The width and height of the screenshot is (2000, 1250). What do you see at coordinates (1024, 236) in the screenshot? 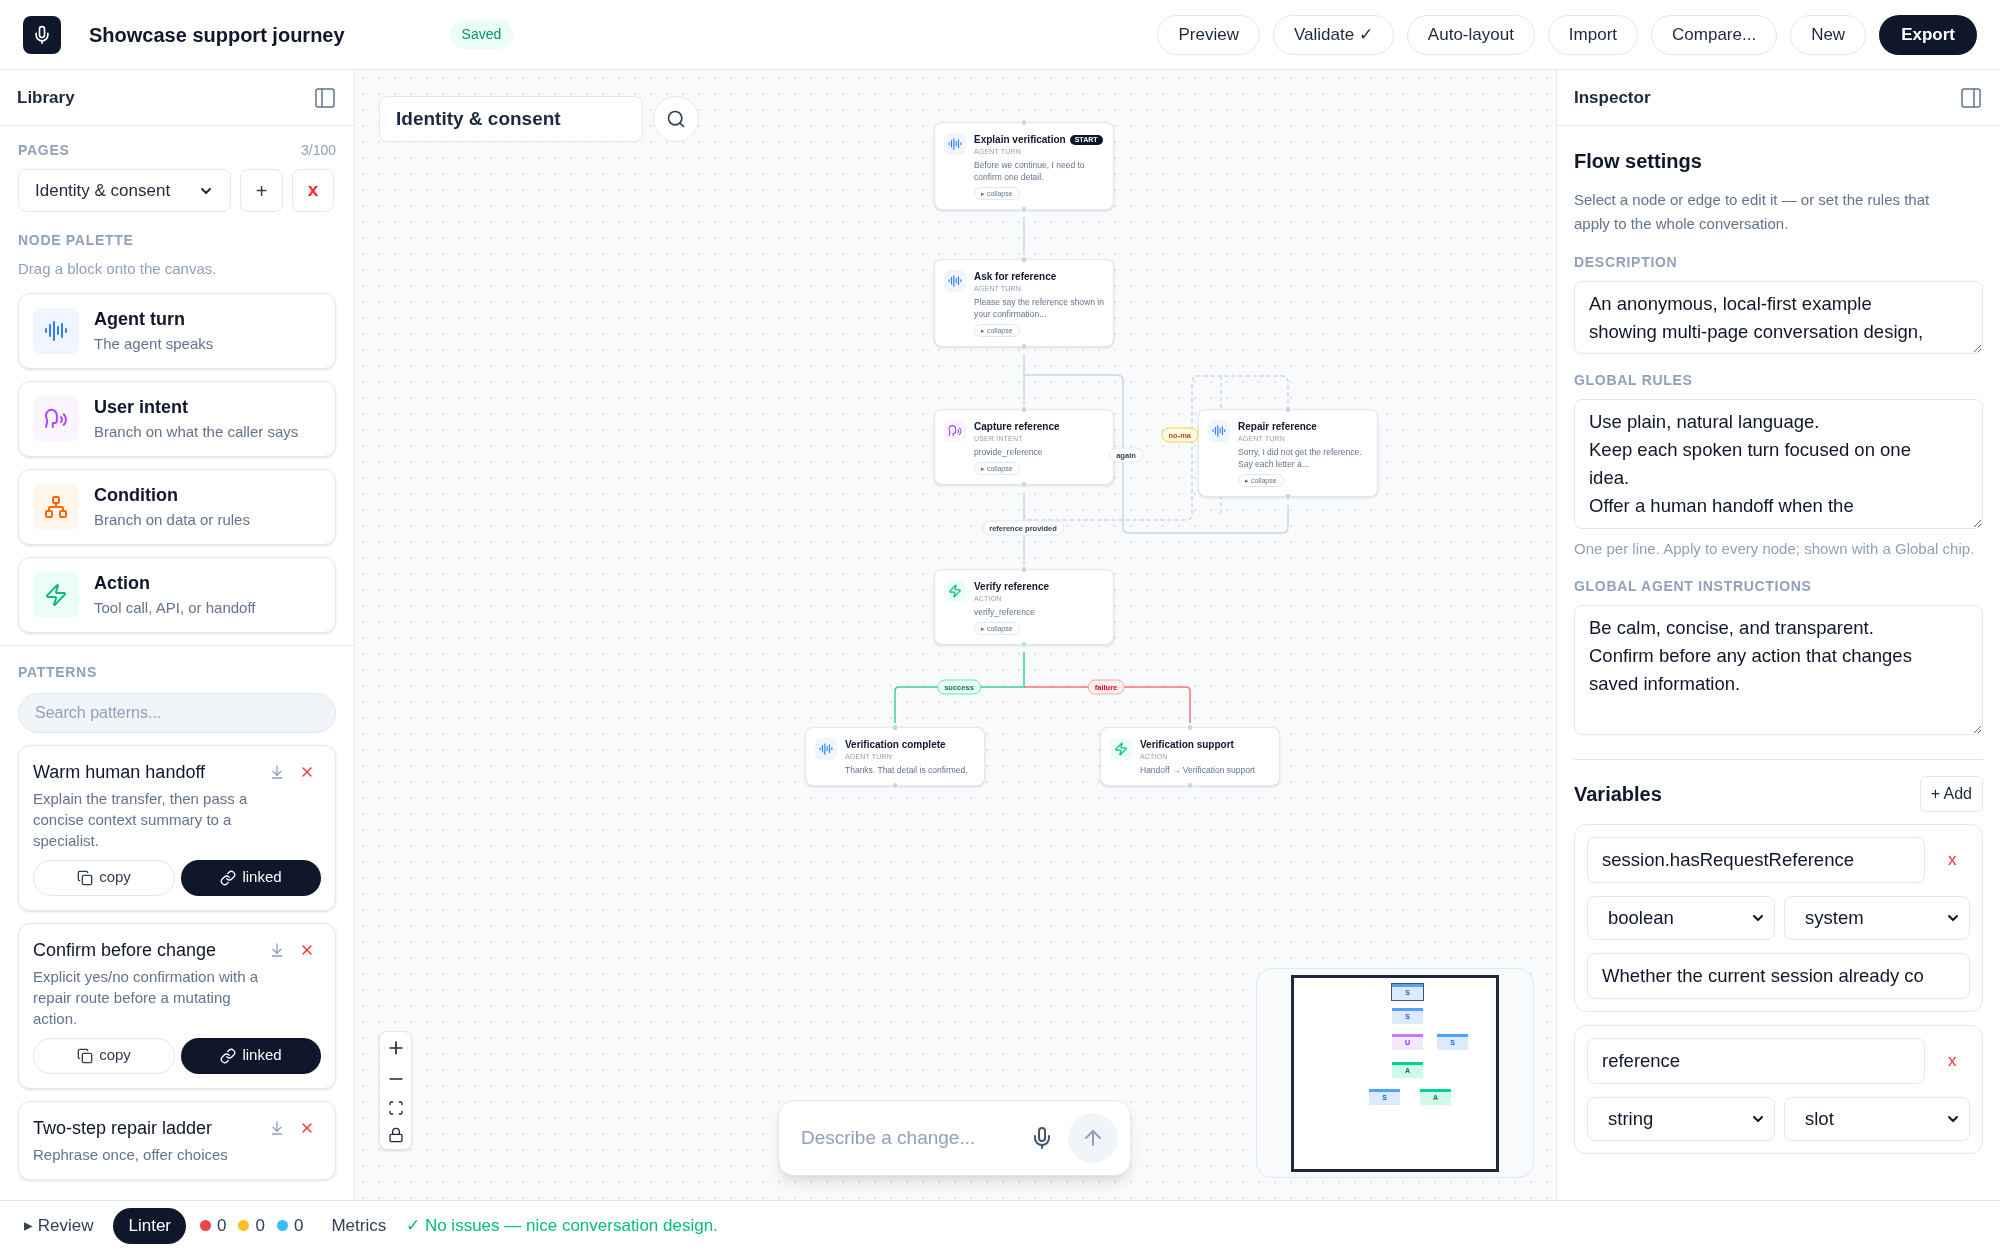
I see `connector-line` at bounding box center [1024, 236].